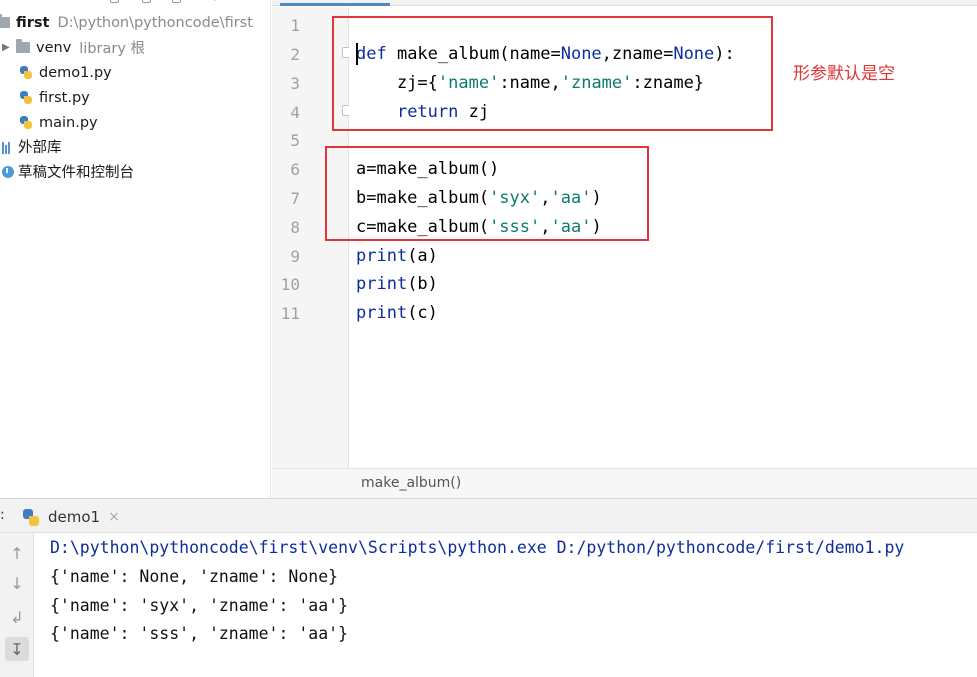 The width and height of the screenshot is (977, 677). Describe the element at coordinates (624, 3) in the screenshot. I see `editor-tab-bar: py` at that location.